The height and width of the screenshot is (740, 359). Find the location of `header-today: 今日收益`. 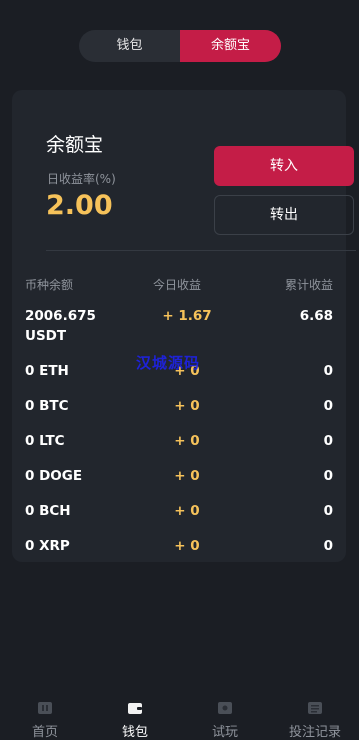

header-today: 今日收益 is located at coordinates (177, 285).